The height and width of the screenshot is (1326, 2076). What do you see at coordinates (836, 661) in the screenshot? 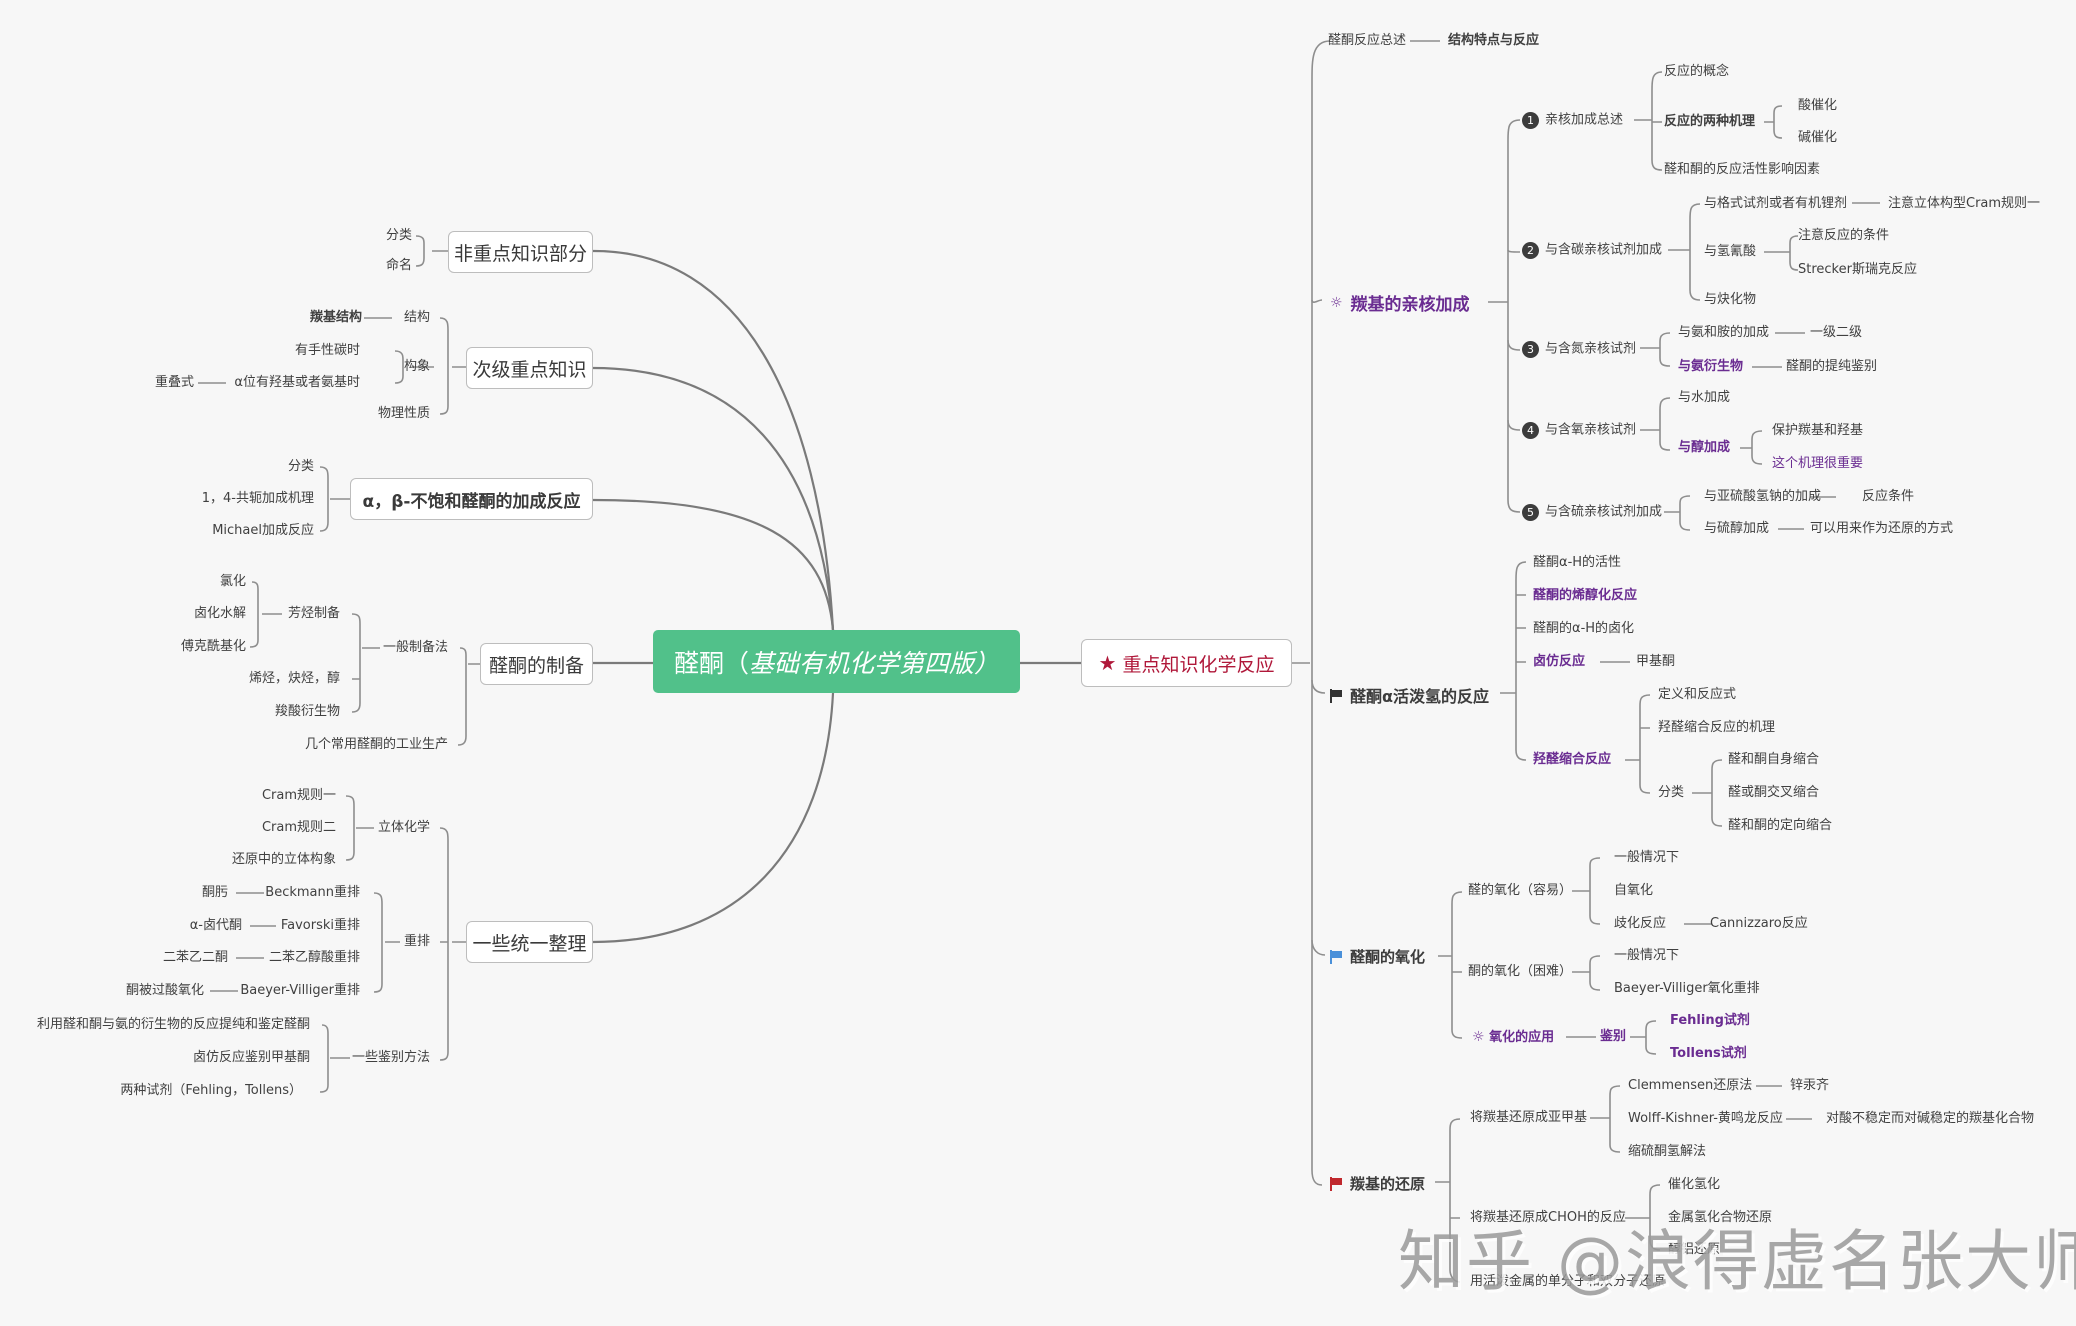
I see `root-node: 醛酮（ 基础有机化学第四版）` at bounding box center [836, 661].